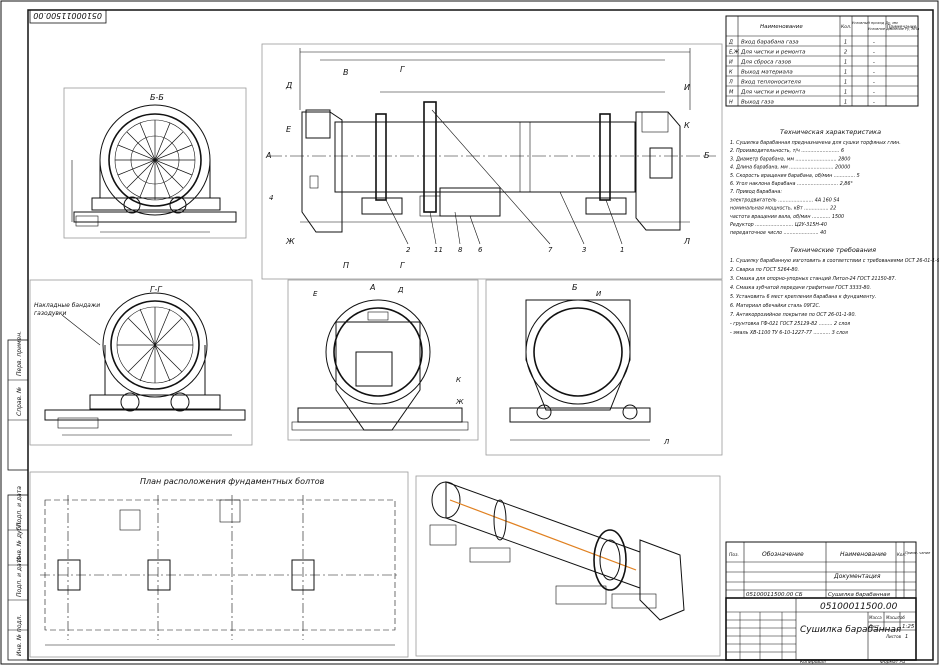  I want to click on spec-header-designation: Обозначение, so click(783, 554).